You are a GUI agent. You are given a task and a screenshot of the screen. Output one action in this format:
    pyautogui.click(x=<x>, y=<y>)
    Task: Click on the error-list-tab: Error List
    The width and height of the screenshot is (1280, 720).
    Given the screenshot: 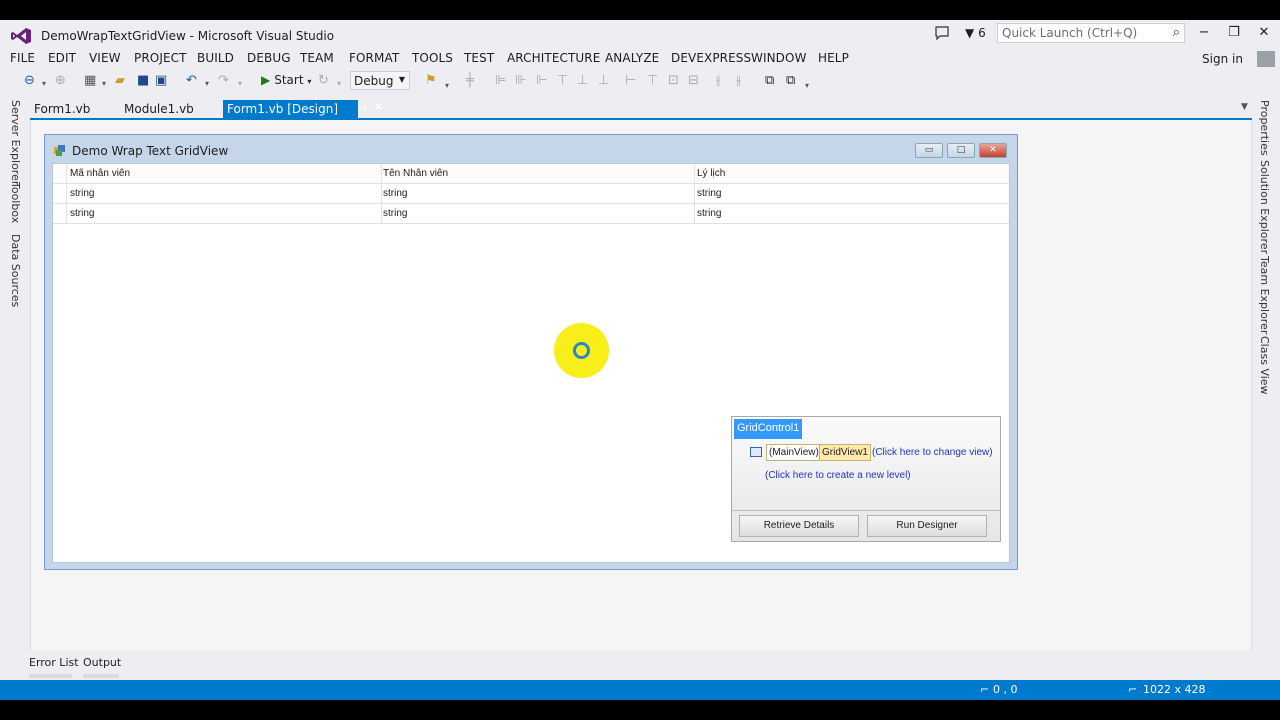 What is the action you would take?
    pyautogui.click(x=54, y=662)
    